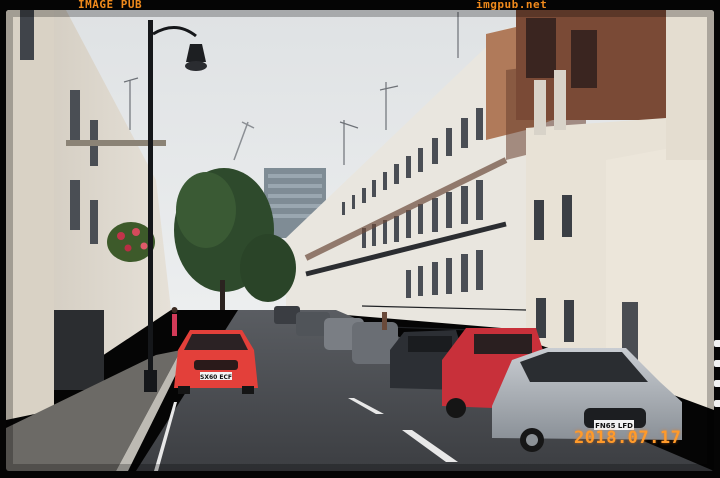 The height and width of the screenshot is (478, 720). Describe the element at coordinates (216, 362) in the screenshot. I see `red-hatchback: SX60 ECF` at that location.